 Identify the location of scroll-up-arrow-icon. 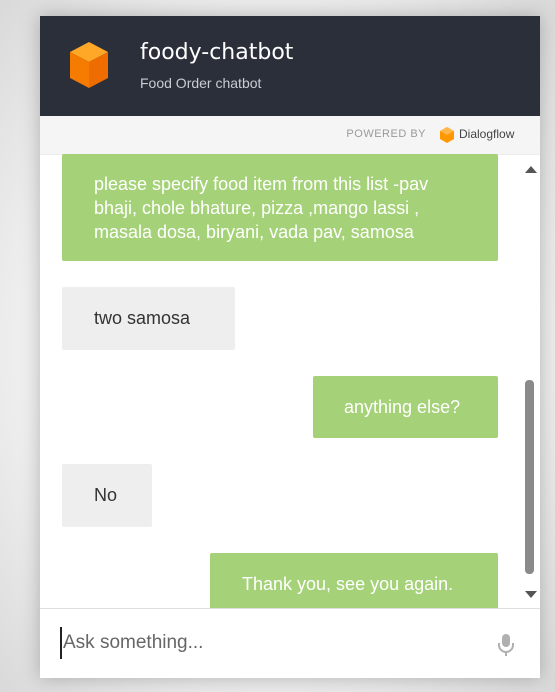
(531, 169).